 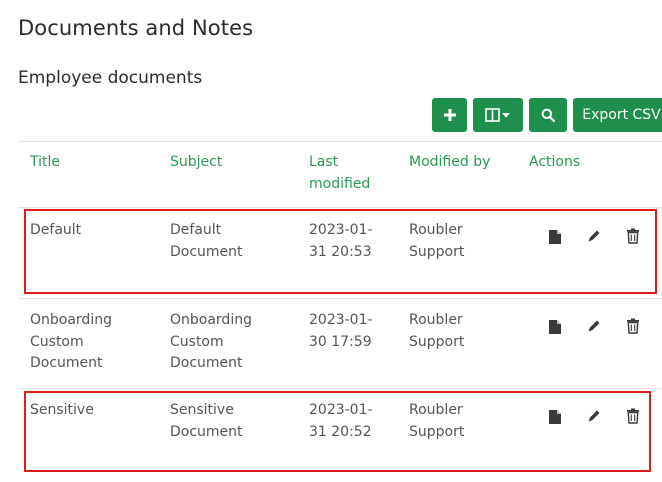 What do you see at coordinates (556, 327) in the screenshot?
I see `document-icon` at bounding box center [556, 327].